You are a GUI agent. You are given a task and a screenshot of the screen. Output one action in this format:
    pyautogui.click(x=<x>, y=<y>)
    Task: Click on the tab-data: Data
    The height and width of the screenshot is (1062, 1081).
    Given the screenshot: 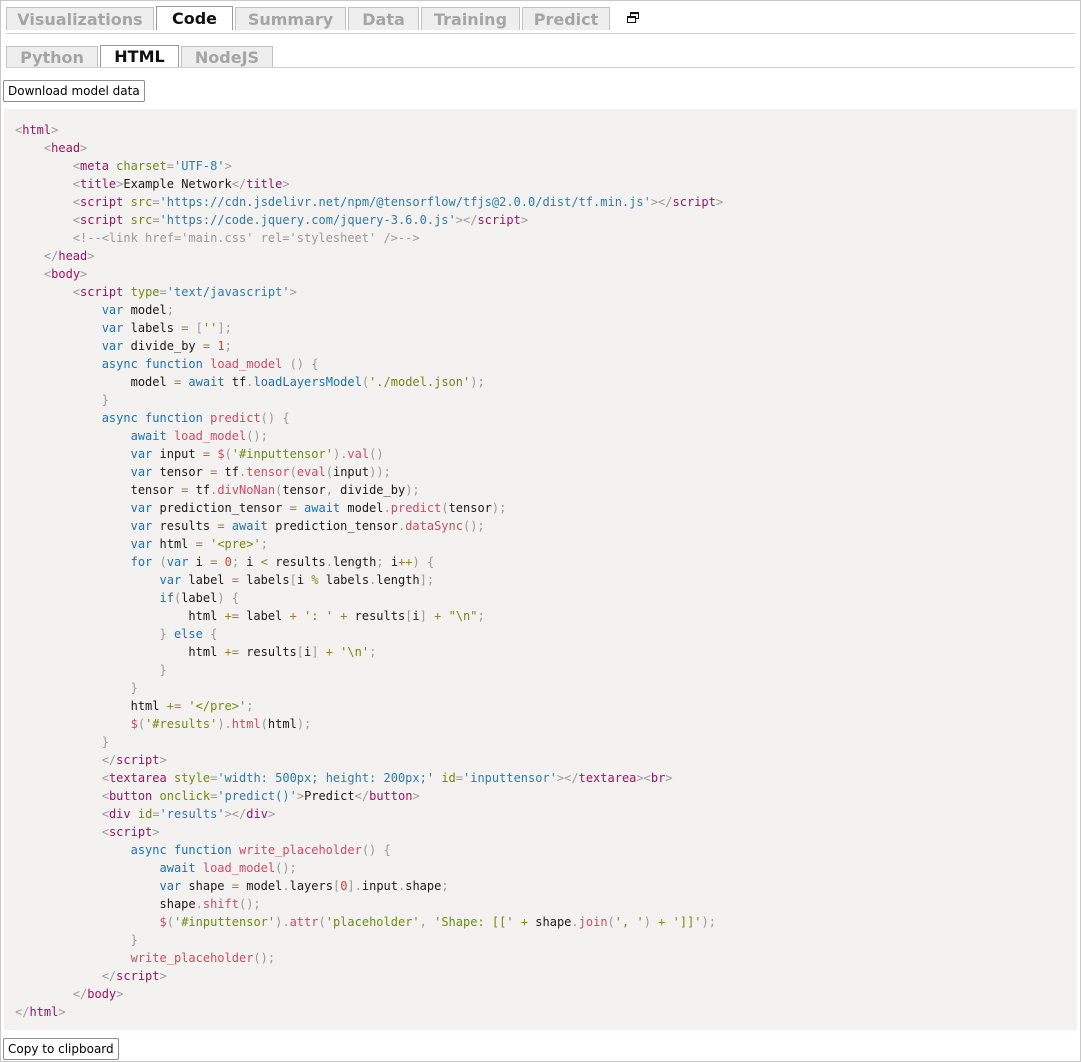 What is the action you would take?
    pyautogui.click(x=383, y=18)
    